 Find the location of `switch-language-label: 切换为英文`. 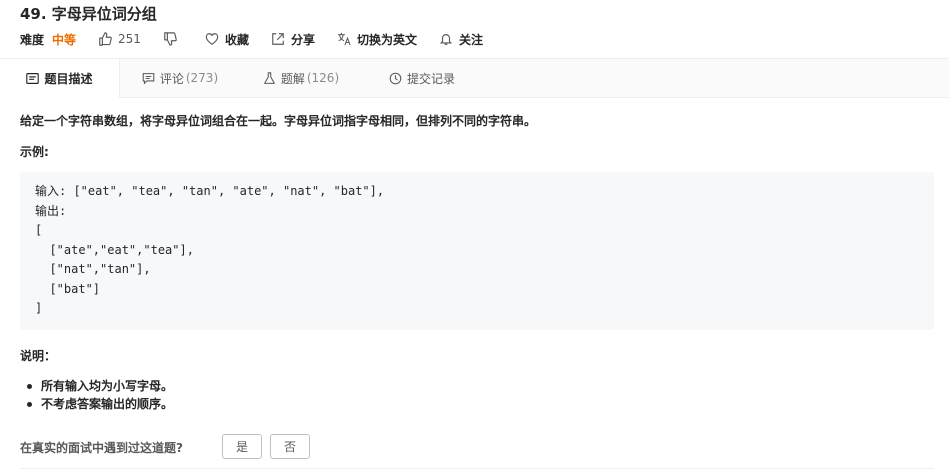

switch-language-label: 切换为英文 is located at coordinates (386, 39).